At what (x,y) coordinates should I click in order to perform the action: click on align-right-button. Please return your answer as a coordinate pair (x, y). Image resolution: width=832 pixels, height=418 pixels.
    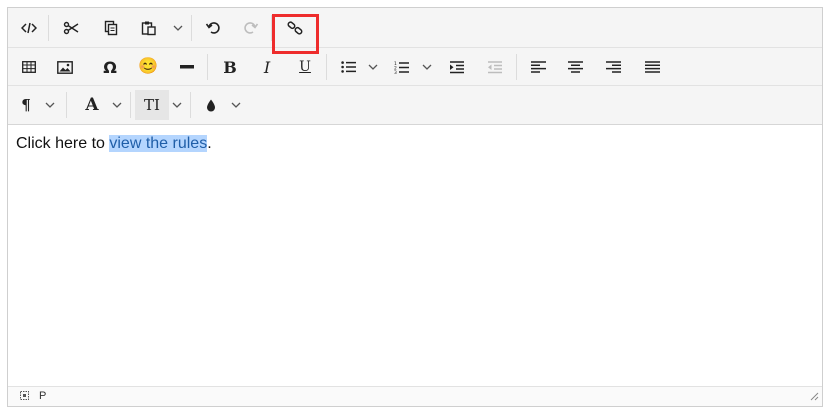
    Looking at the image, I should click on (613, 67).